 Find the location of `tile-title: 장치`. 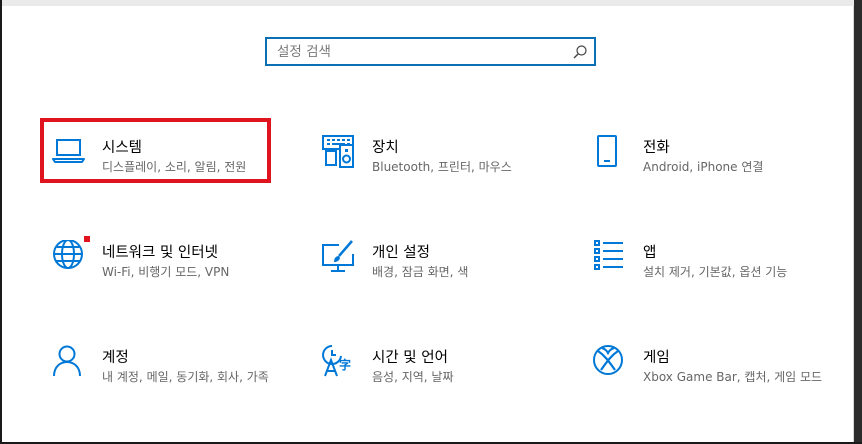

tile-title: 장치 is located at coordinates (385, 148).